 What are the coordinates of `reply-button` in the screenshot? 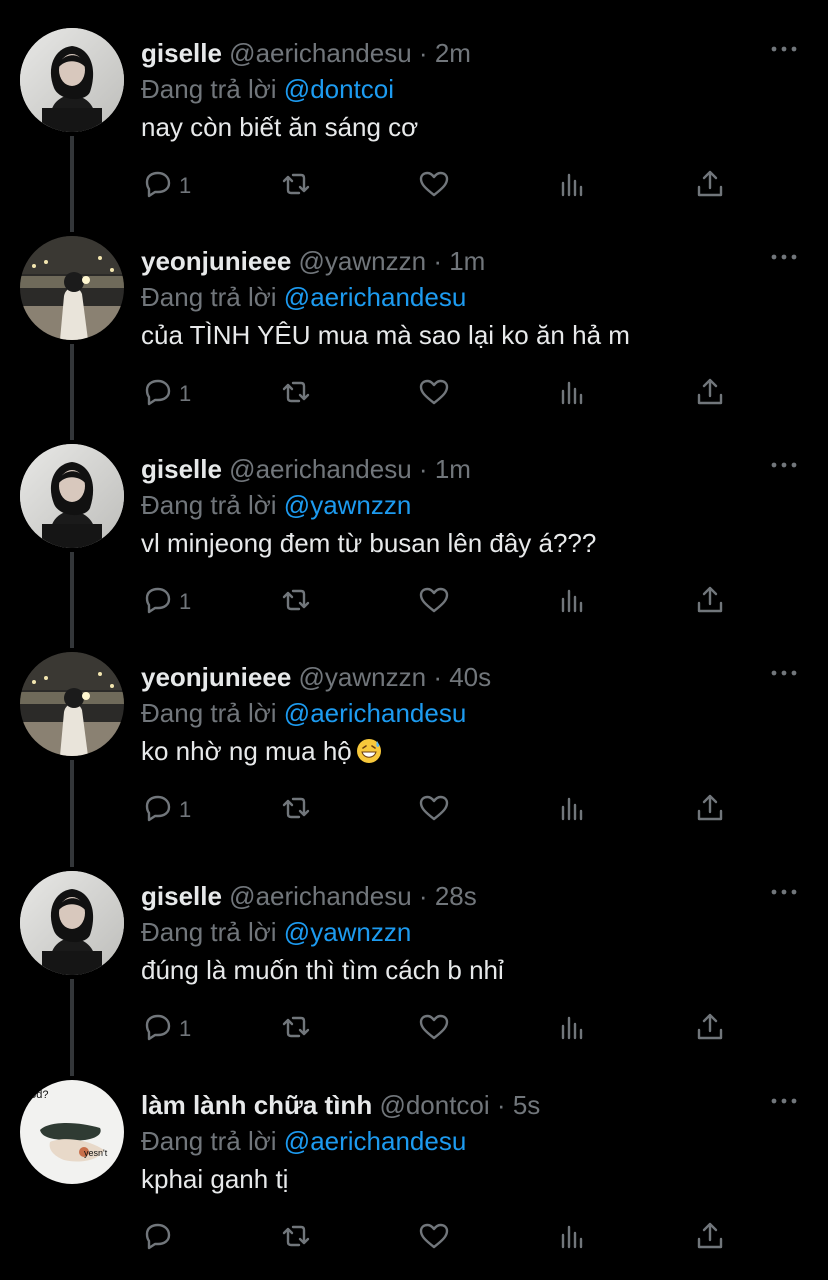 It's located at (160, 1238).